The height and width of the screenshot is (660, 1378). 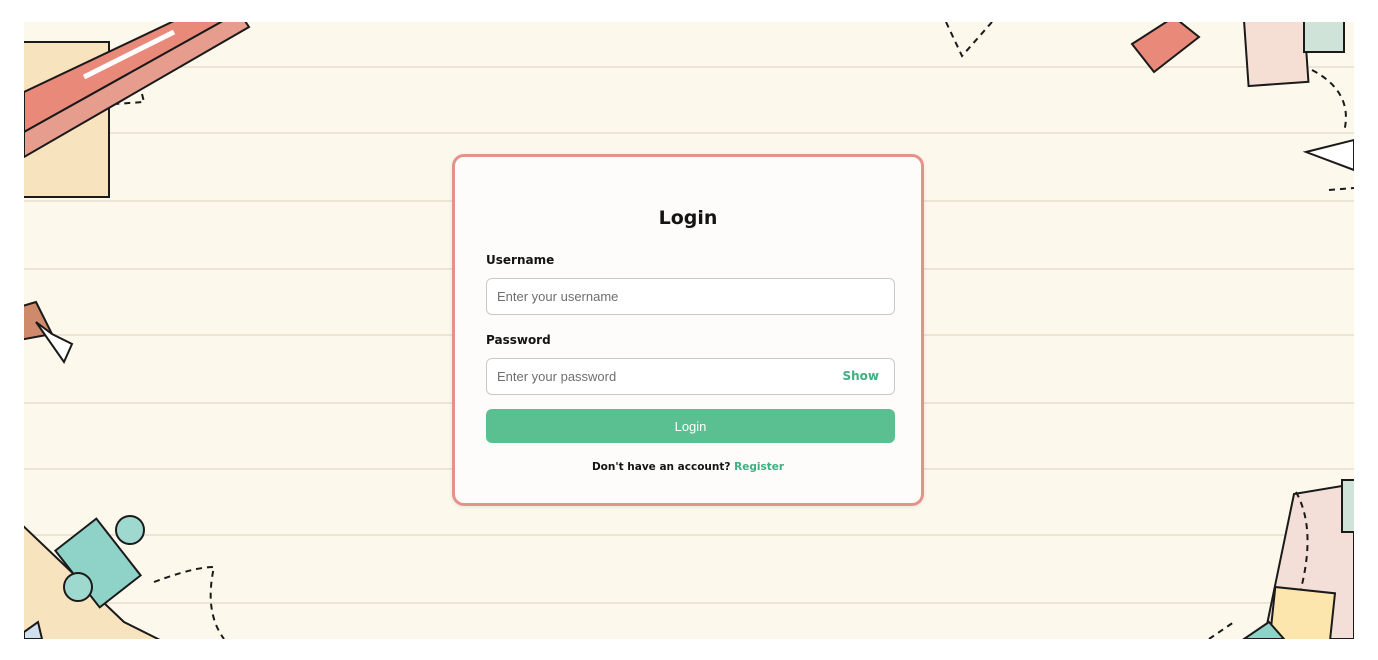 I want to click on password-field: Show, so click(x=690, y=376).